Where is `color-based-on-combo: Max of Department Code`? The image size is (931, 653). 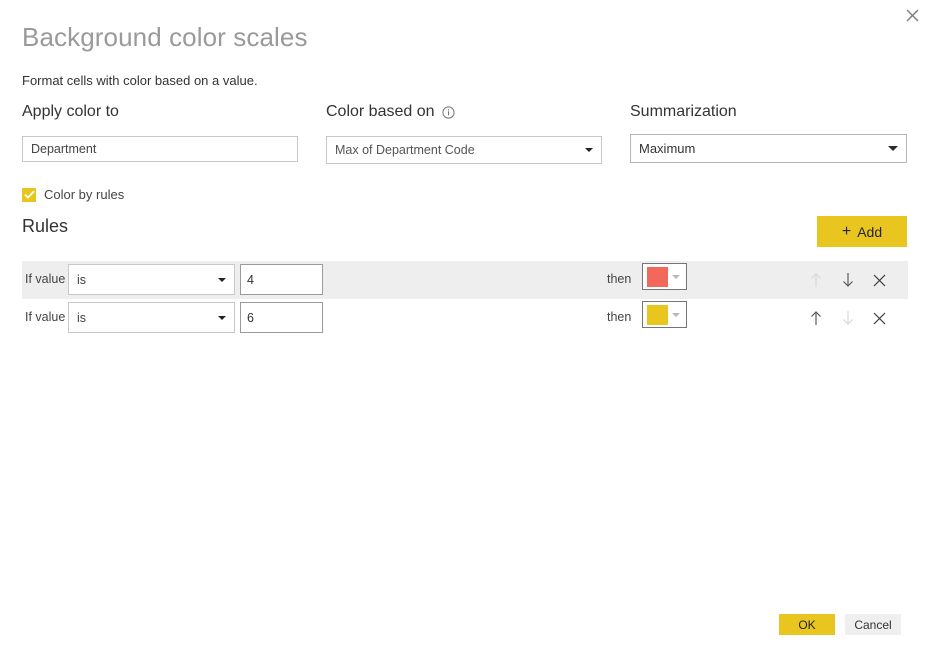 color-based-on-combo: Max of Department Code is located at coordinates (464, 150).